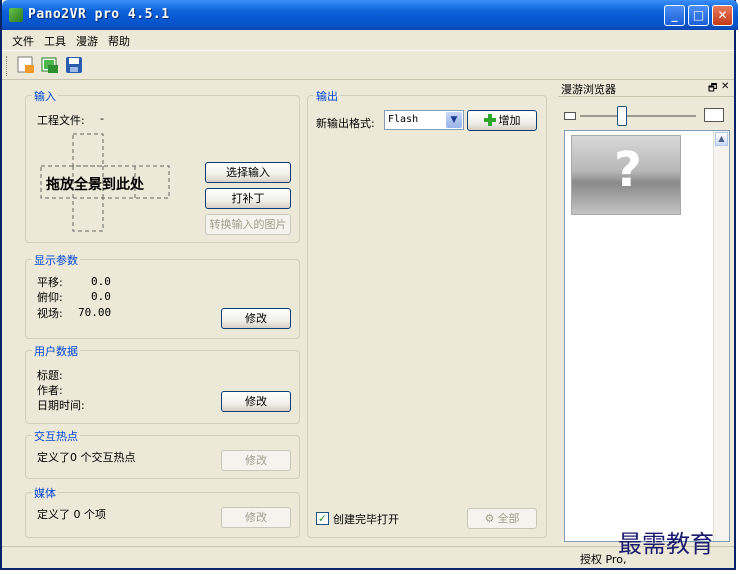 This screenshot has width=740, height=574. What do you see at coordinates (95, 185) in the screenshot?
I see `drop-text: 拖放全景到此处` at bounding box center [95, 185].